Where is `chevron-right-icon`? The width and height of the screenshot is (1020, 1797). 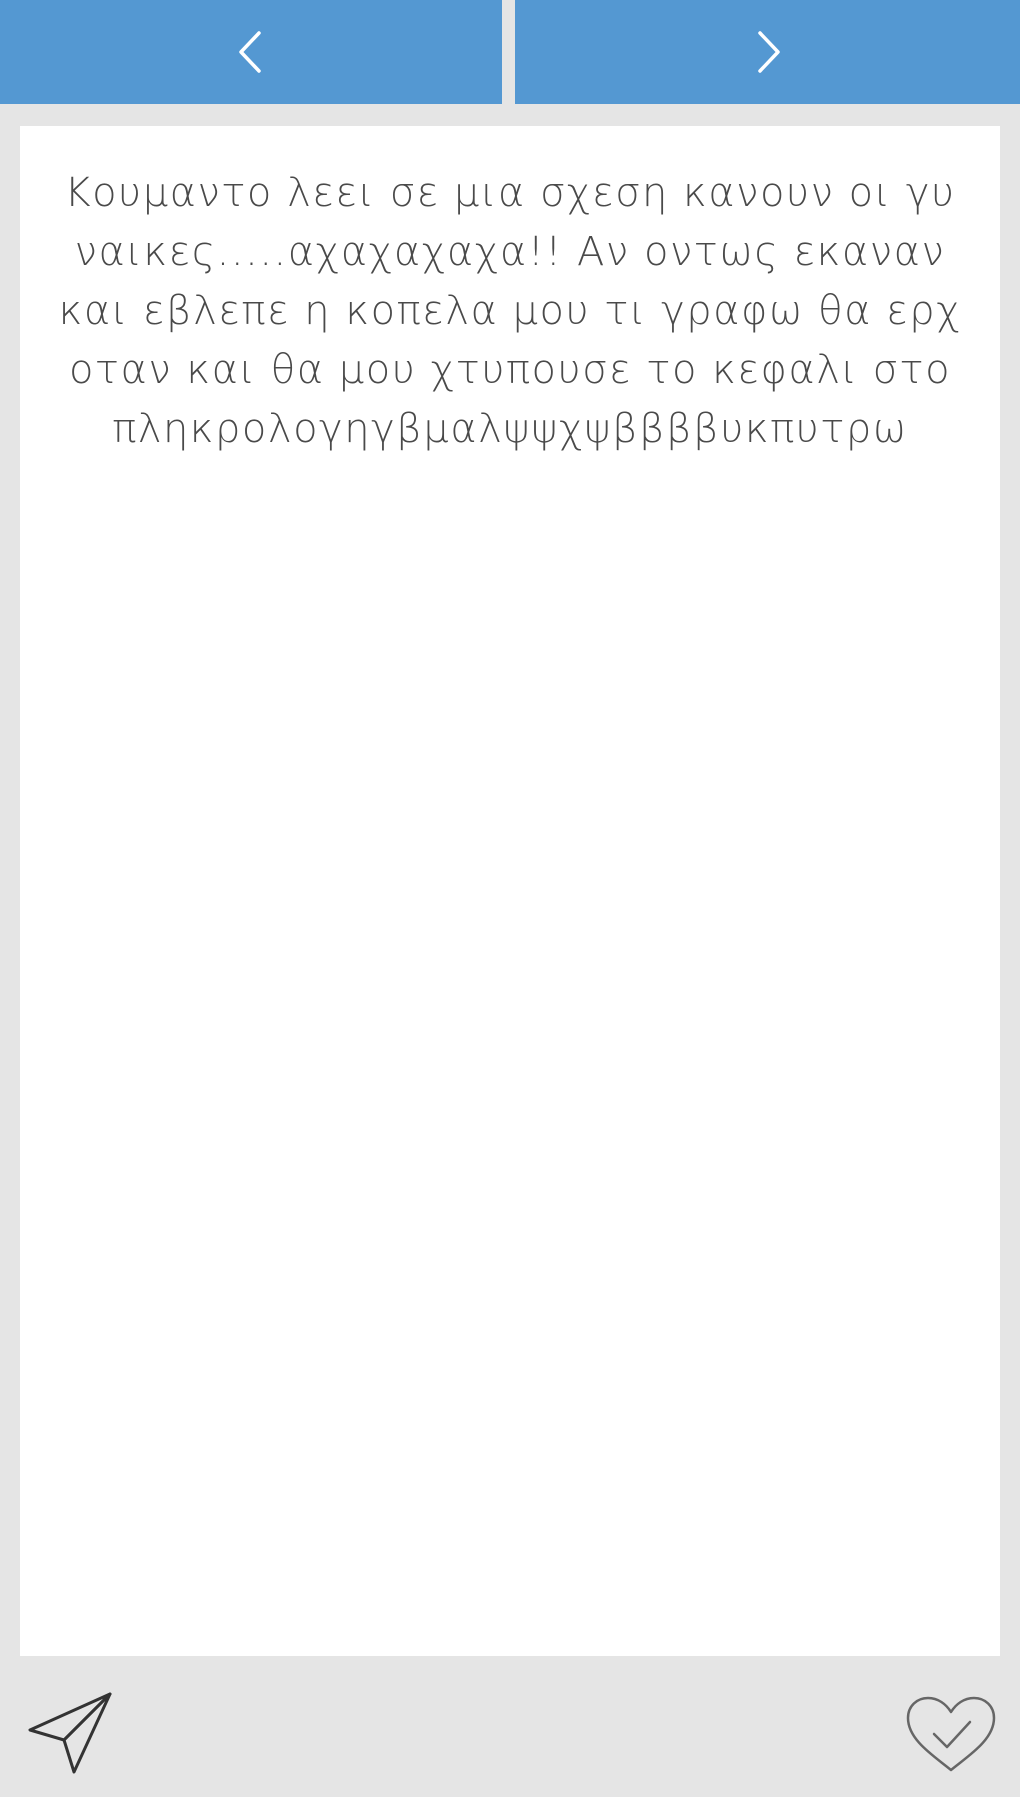 chevron-right-icon is located at coordinates (768, 52).